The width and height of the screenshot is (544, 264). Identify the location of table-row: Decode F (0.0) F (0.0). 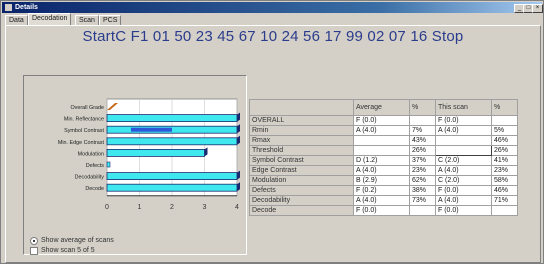
(383, 210).